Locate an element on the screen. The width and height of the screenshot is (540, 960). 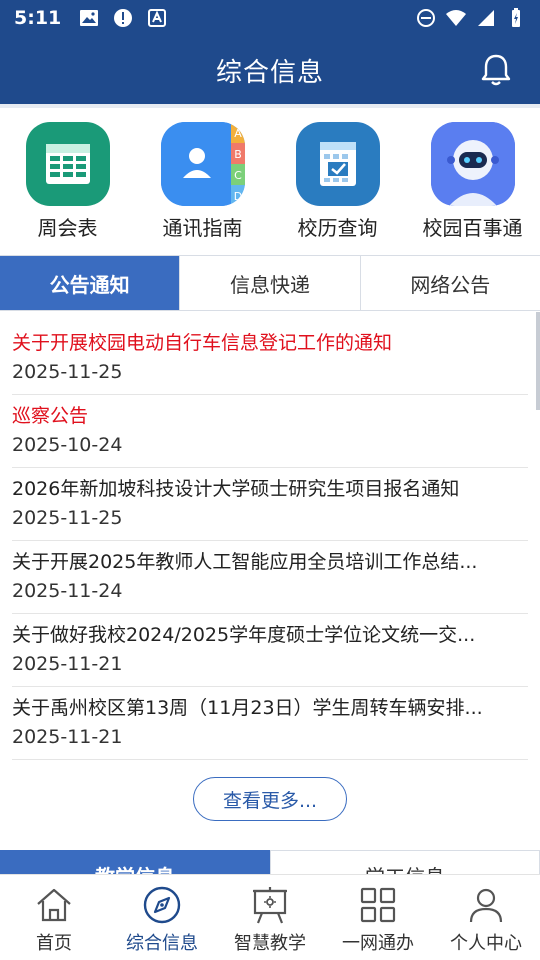
app-header: 综合信息 is located at coordinates (270, 70).